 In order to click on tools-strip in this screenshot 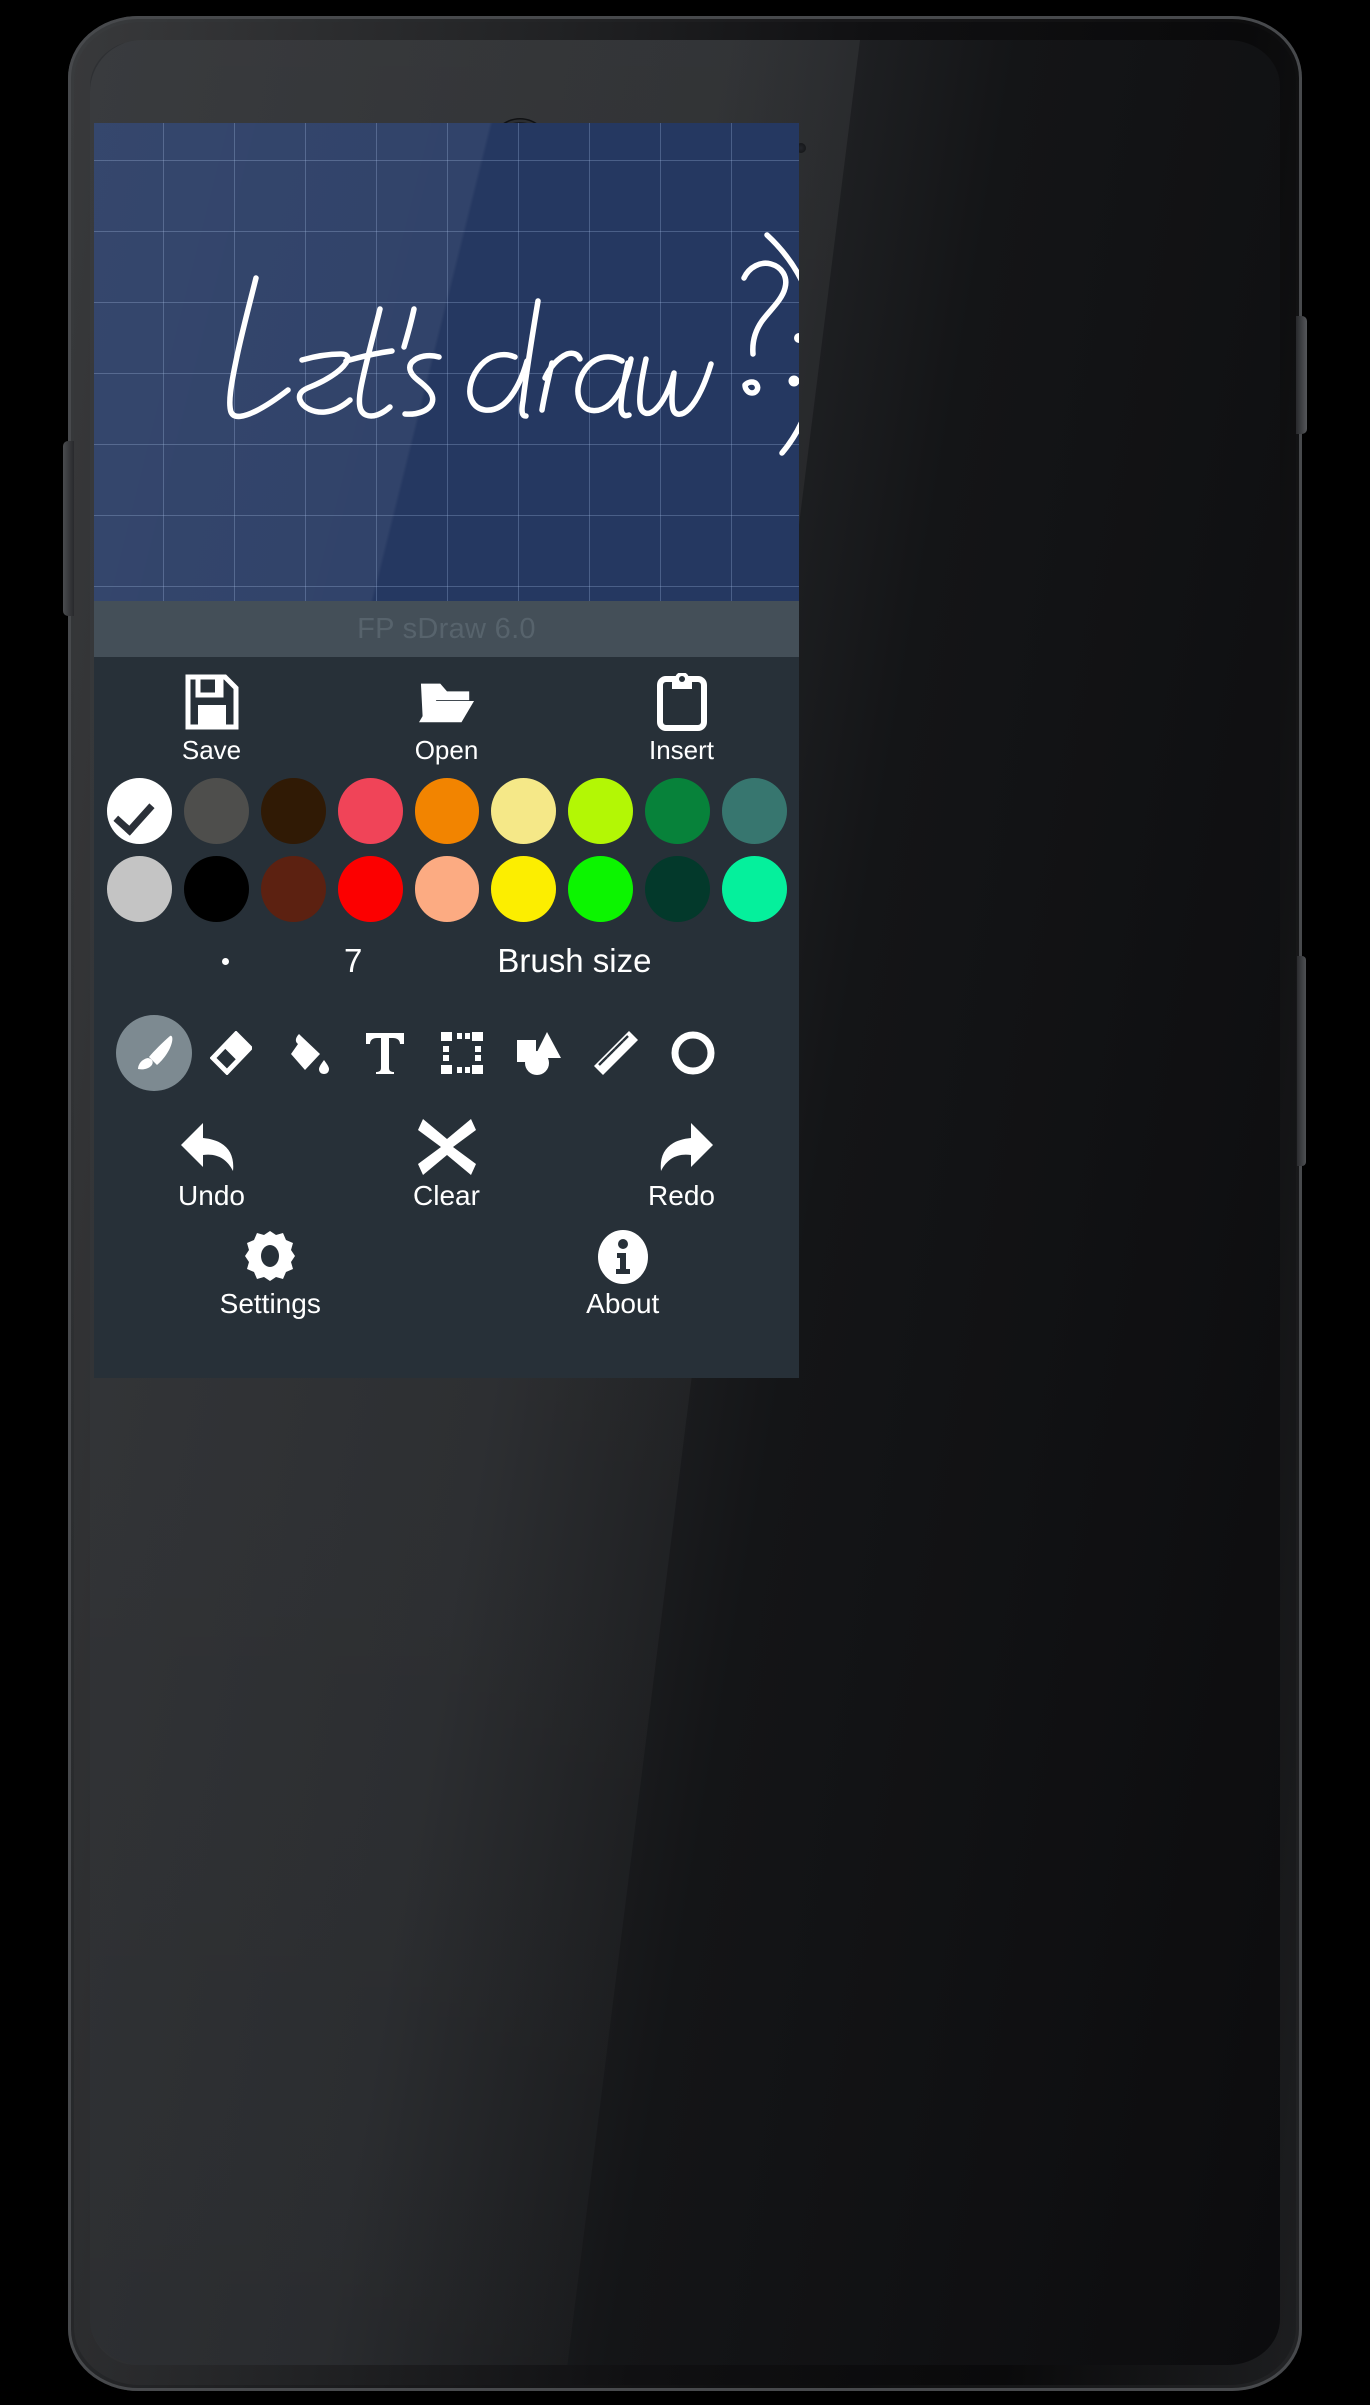, I will do `click(446, 1053)`.